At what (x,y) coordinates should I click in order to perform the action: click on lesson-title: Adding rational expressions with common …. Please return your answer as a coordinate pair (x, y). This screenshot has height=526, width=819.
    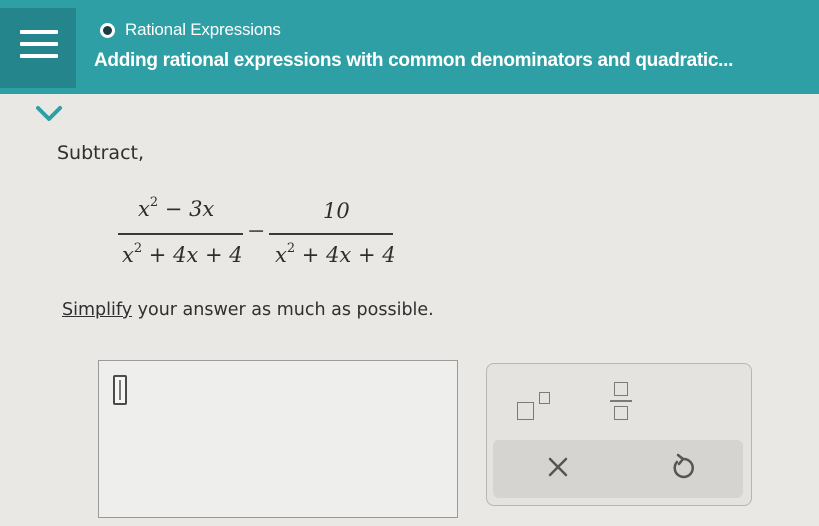
    Looking at the image, I should click on (414, 60).